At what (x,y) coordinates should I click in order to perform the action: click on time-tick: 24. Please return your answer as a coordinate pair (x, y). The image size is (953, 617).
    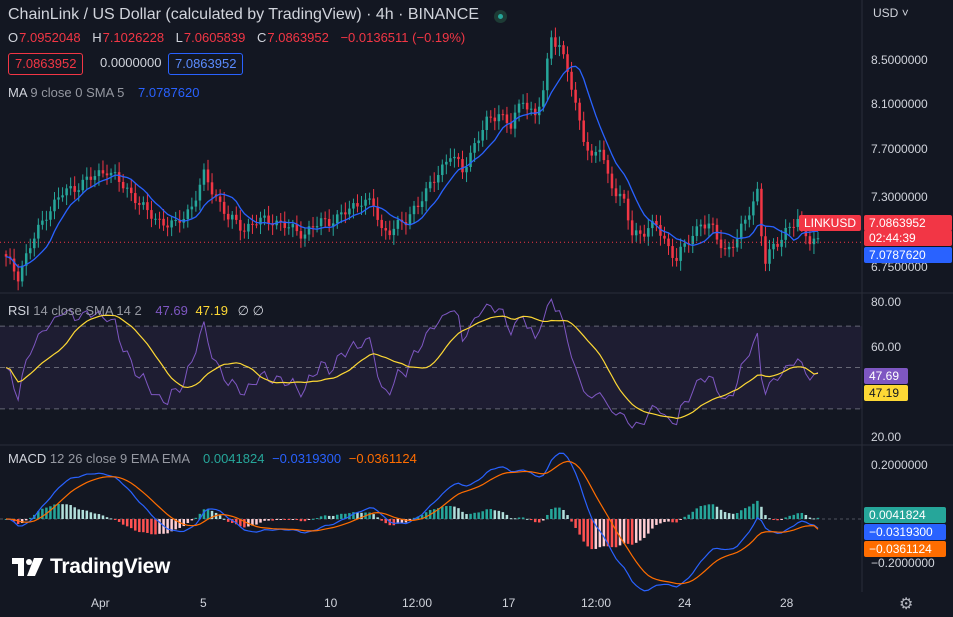
    Looking at the image, I should click on (685, 603).